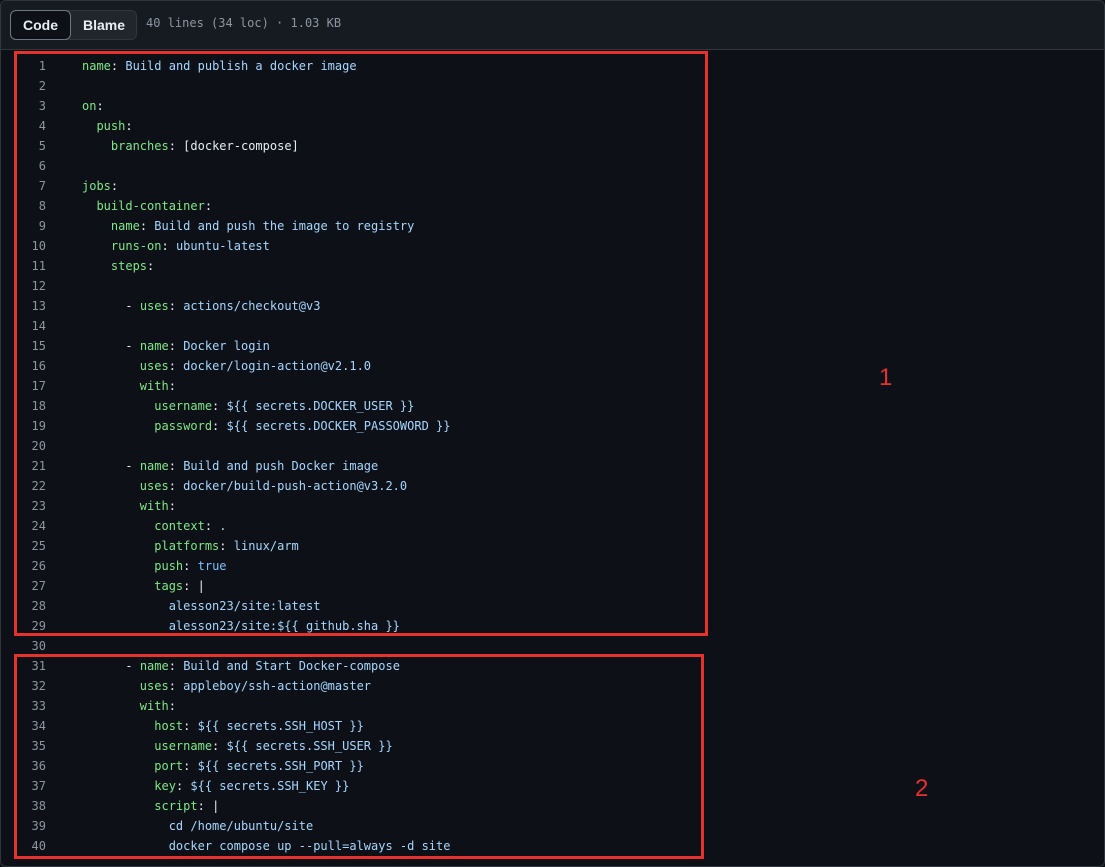 Image resolution: width=1105 pixels, height=867 pixels. I want to click on line-number: 28, so click(32, 606).